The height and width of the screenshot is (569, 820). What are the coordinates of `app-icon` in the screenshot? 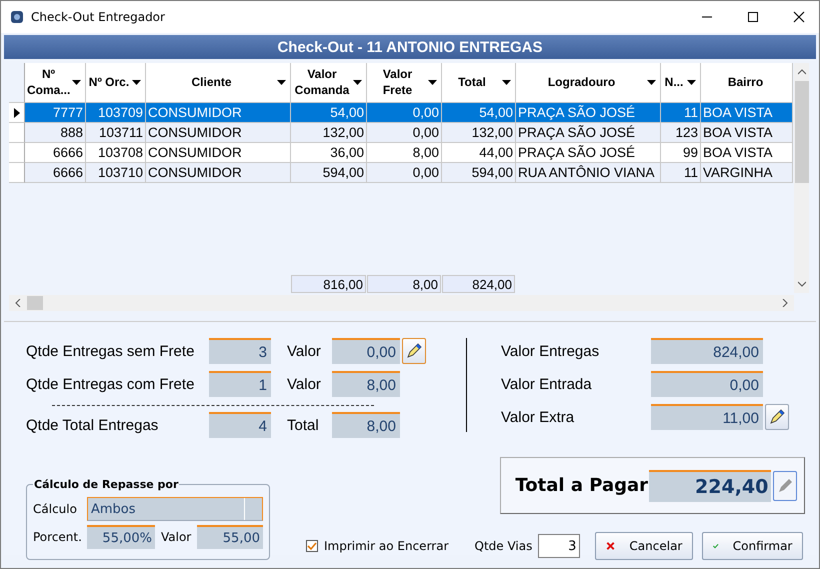 It's located at (17, 17).